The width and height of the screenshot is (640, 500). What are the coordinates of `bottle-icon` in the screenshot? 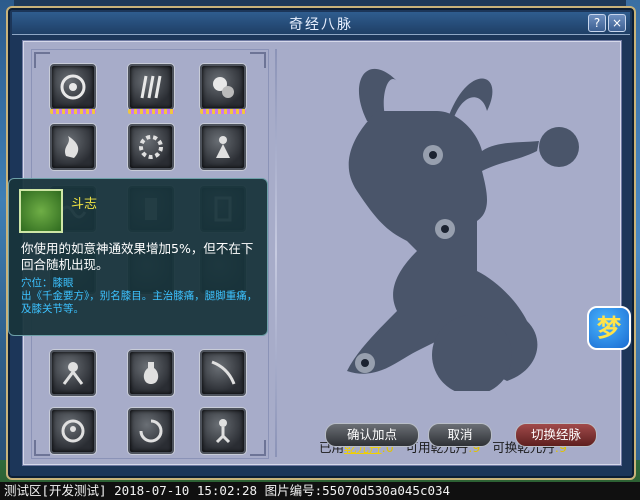 It's located at (151, 373).